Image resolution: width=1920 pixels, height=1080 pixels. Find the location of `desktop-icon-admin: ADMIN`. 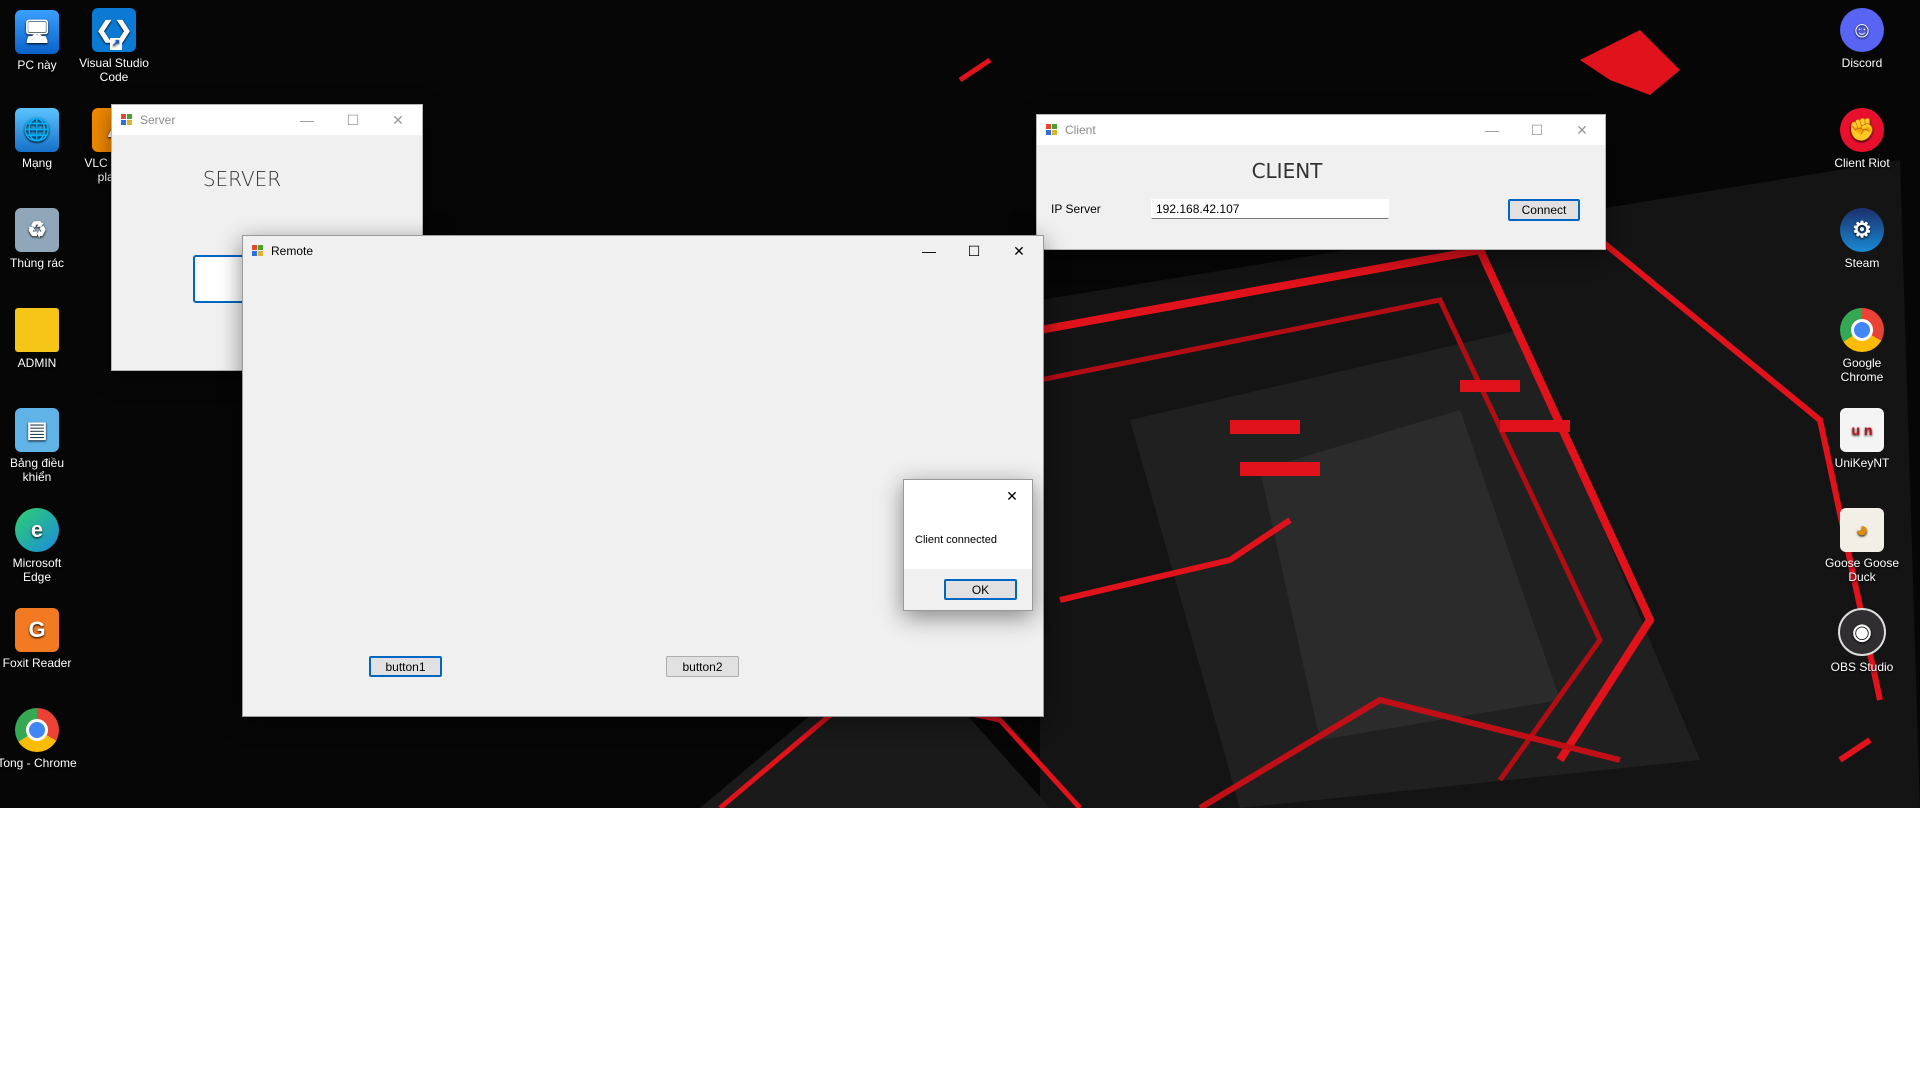

desktop-icon-admin: ADMIN is located at coordinates (38, 339).